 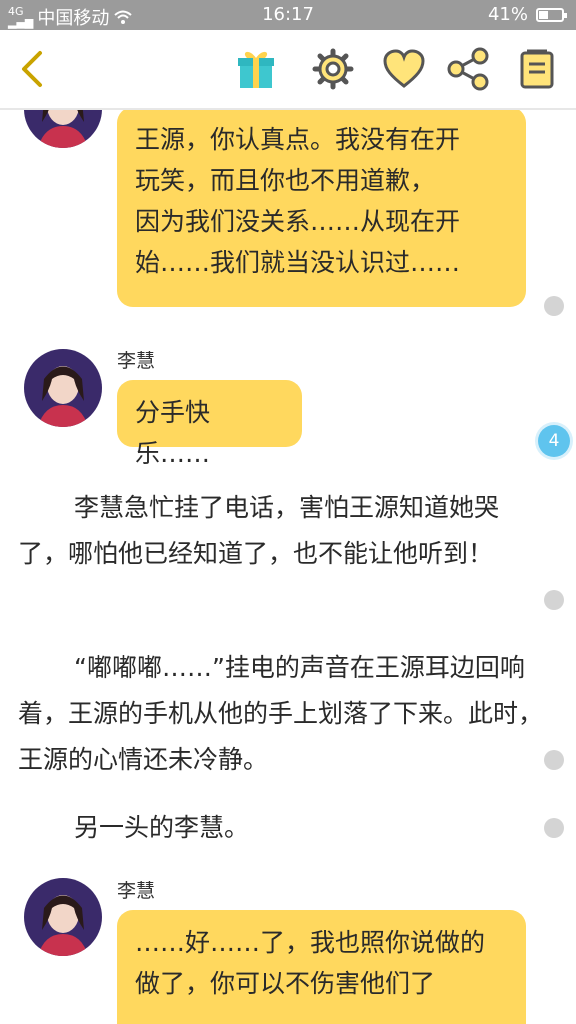 I want to click on settings-button, so click(x=333, y=69).